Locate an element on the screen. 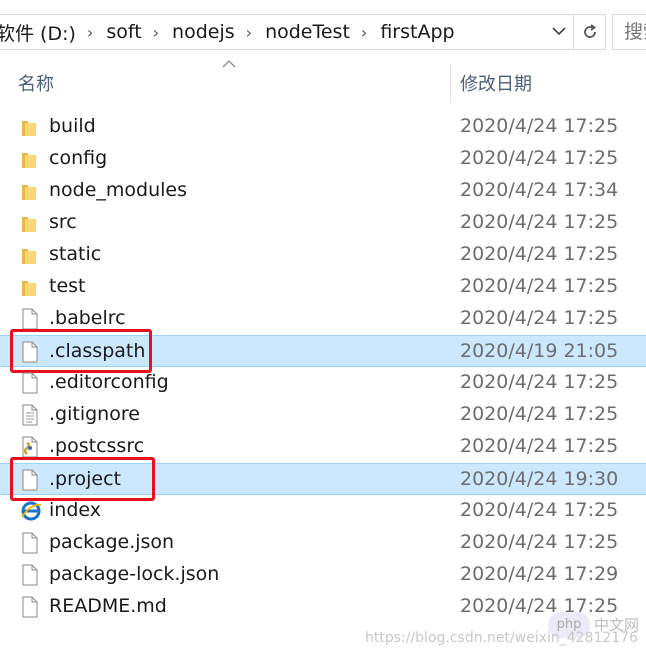  refresh-button is located at coordinates (590, 32).